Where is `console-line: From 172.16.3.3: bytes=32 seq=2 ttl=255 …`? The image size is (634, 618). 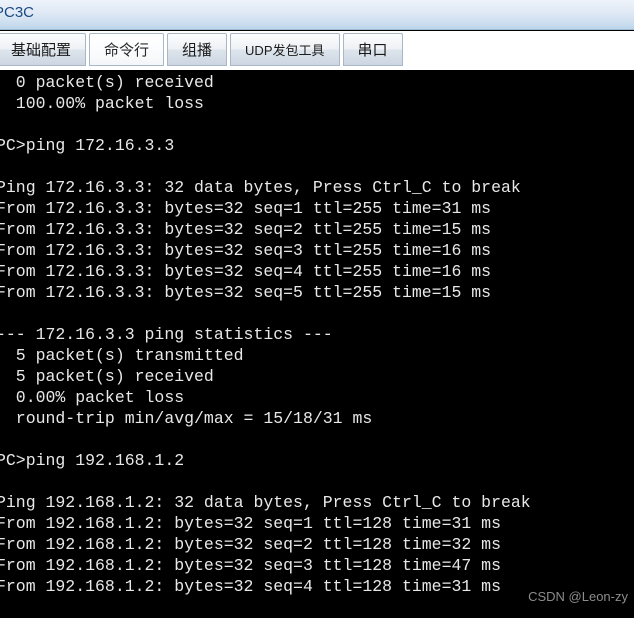
console-line: From 172.16.3.3: bytes=32 seq=2 ttl=255 … is located at coordinates (246, 229).